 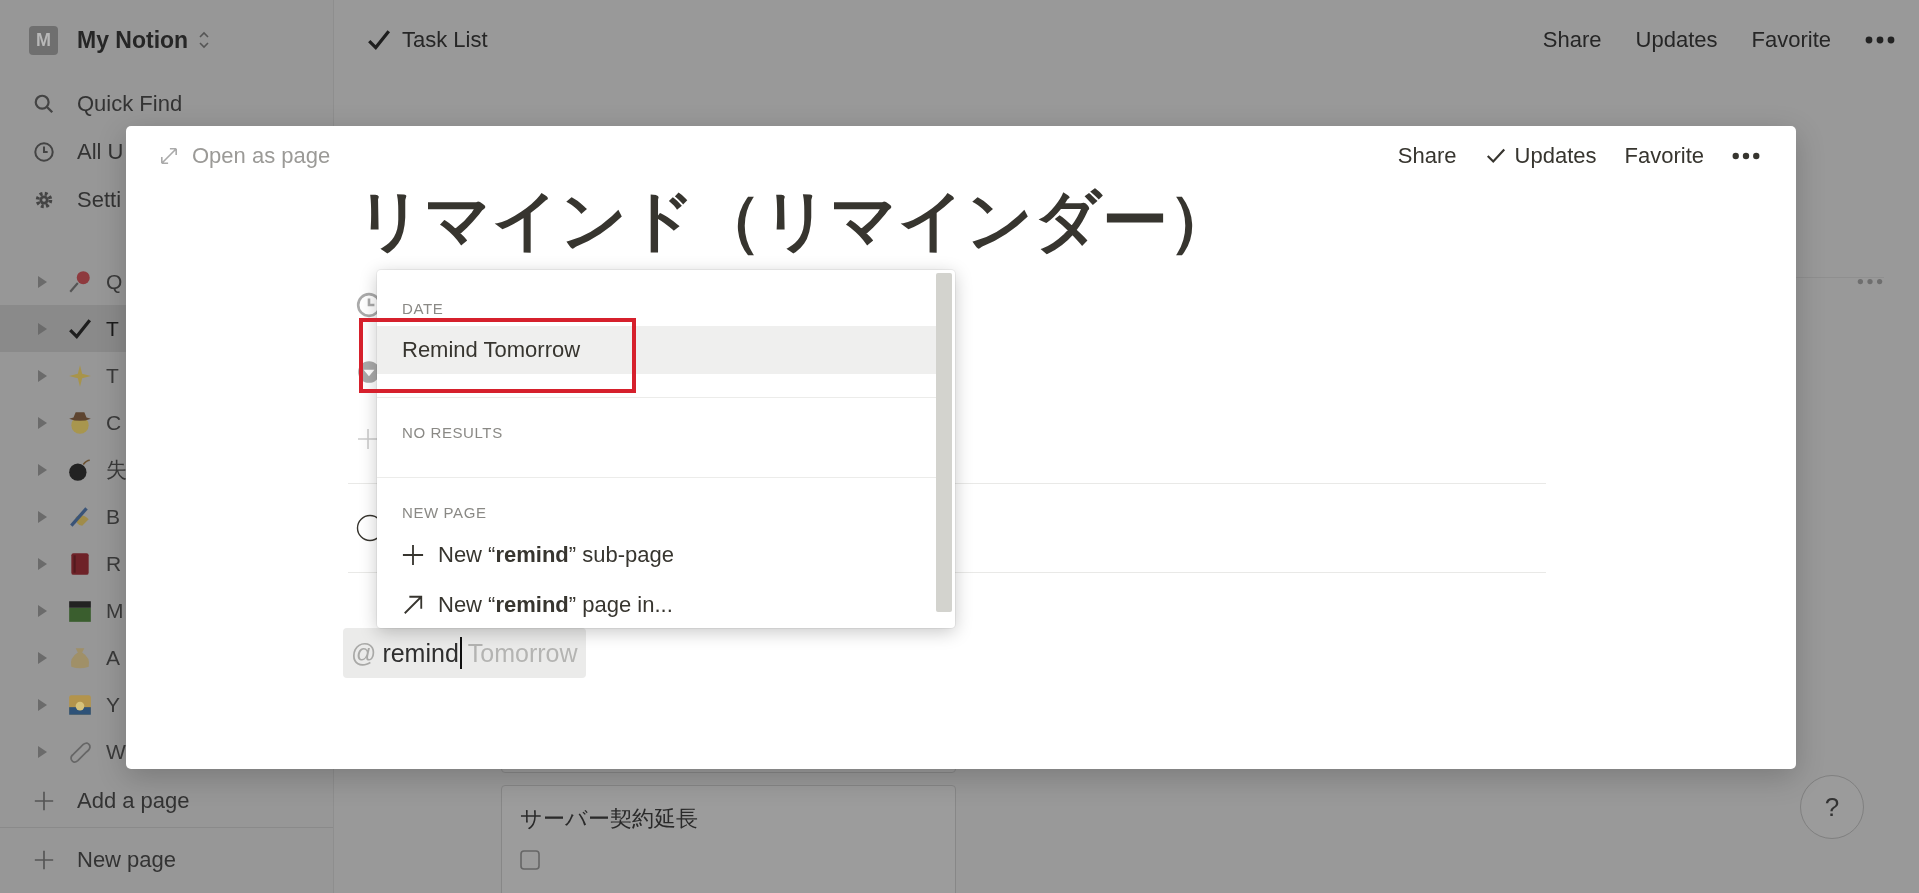 I want to click on page-title: R, so click(x=114, y=563).